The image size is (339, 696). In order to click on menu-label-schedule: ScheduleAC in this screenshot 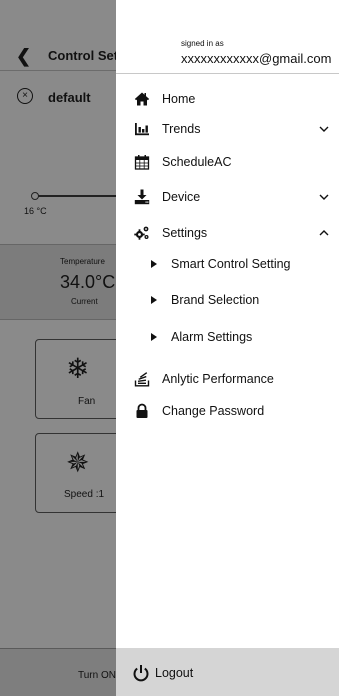, I will do `click(197, 162)`.